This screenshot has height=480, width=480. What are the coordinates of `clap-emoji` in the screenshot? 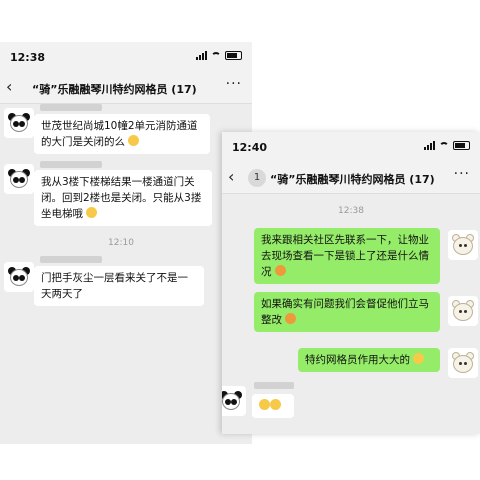 It's located at (419, 358).